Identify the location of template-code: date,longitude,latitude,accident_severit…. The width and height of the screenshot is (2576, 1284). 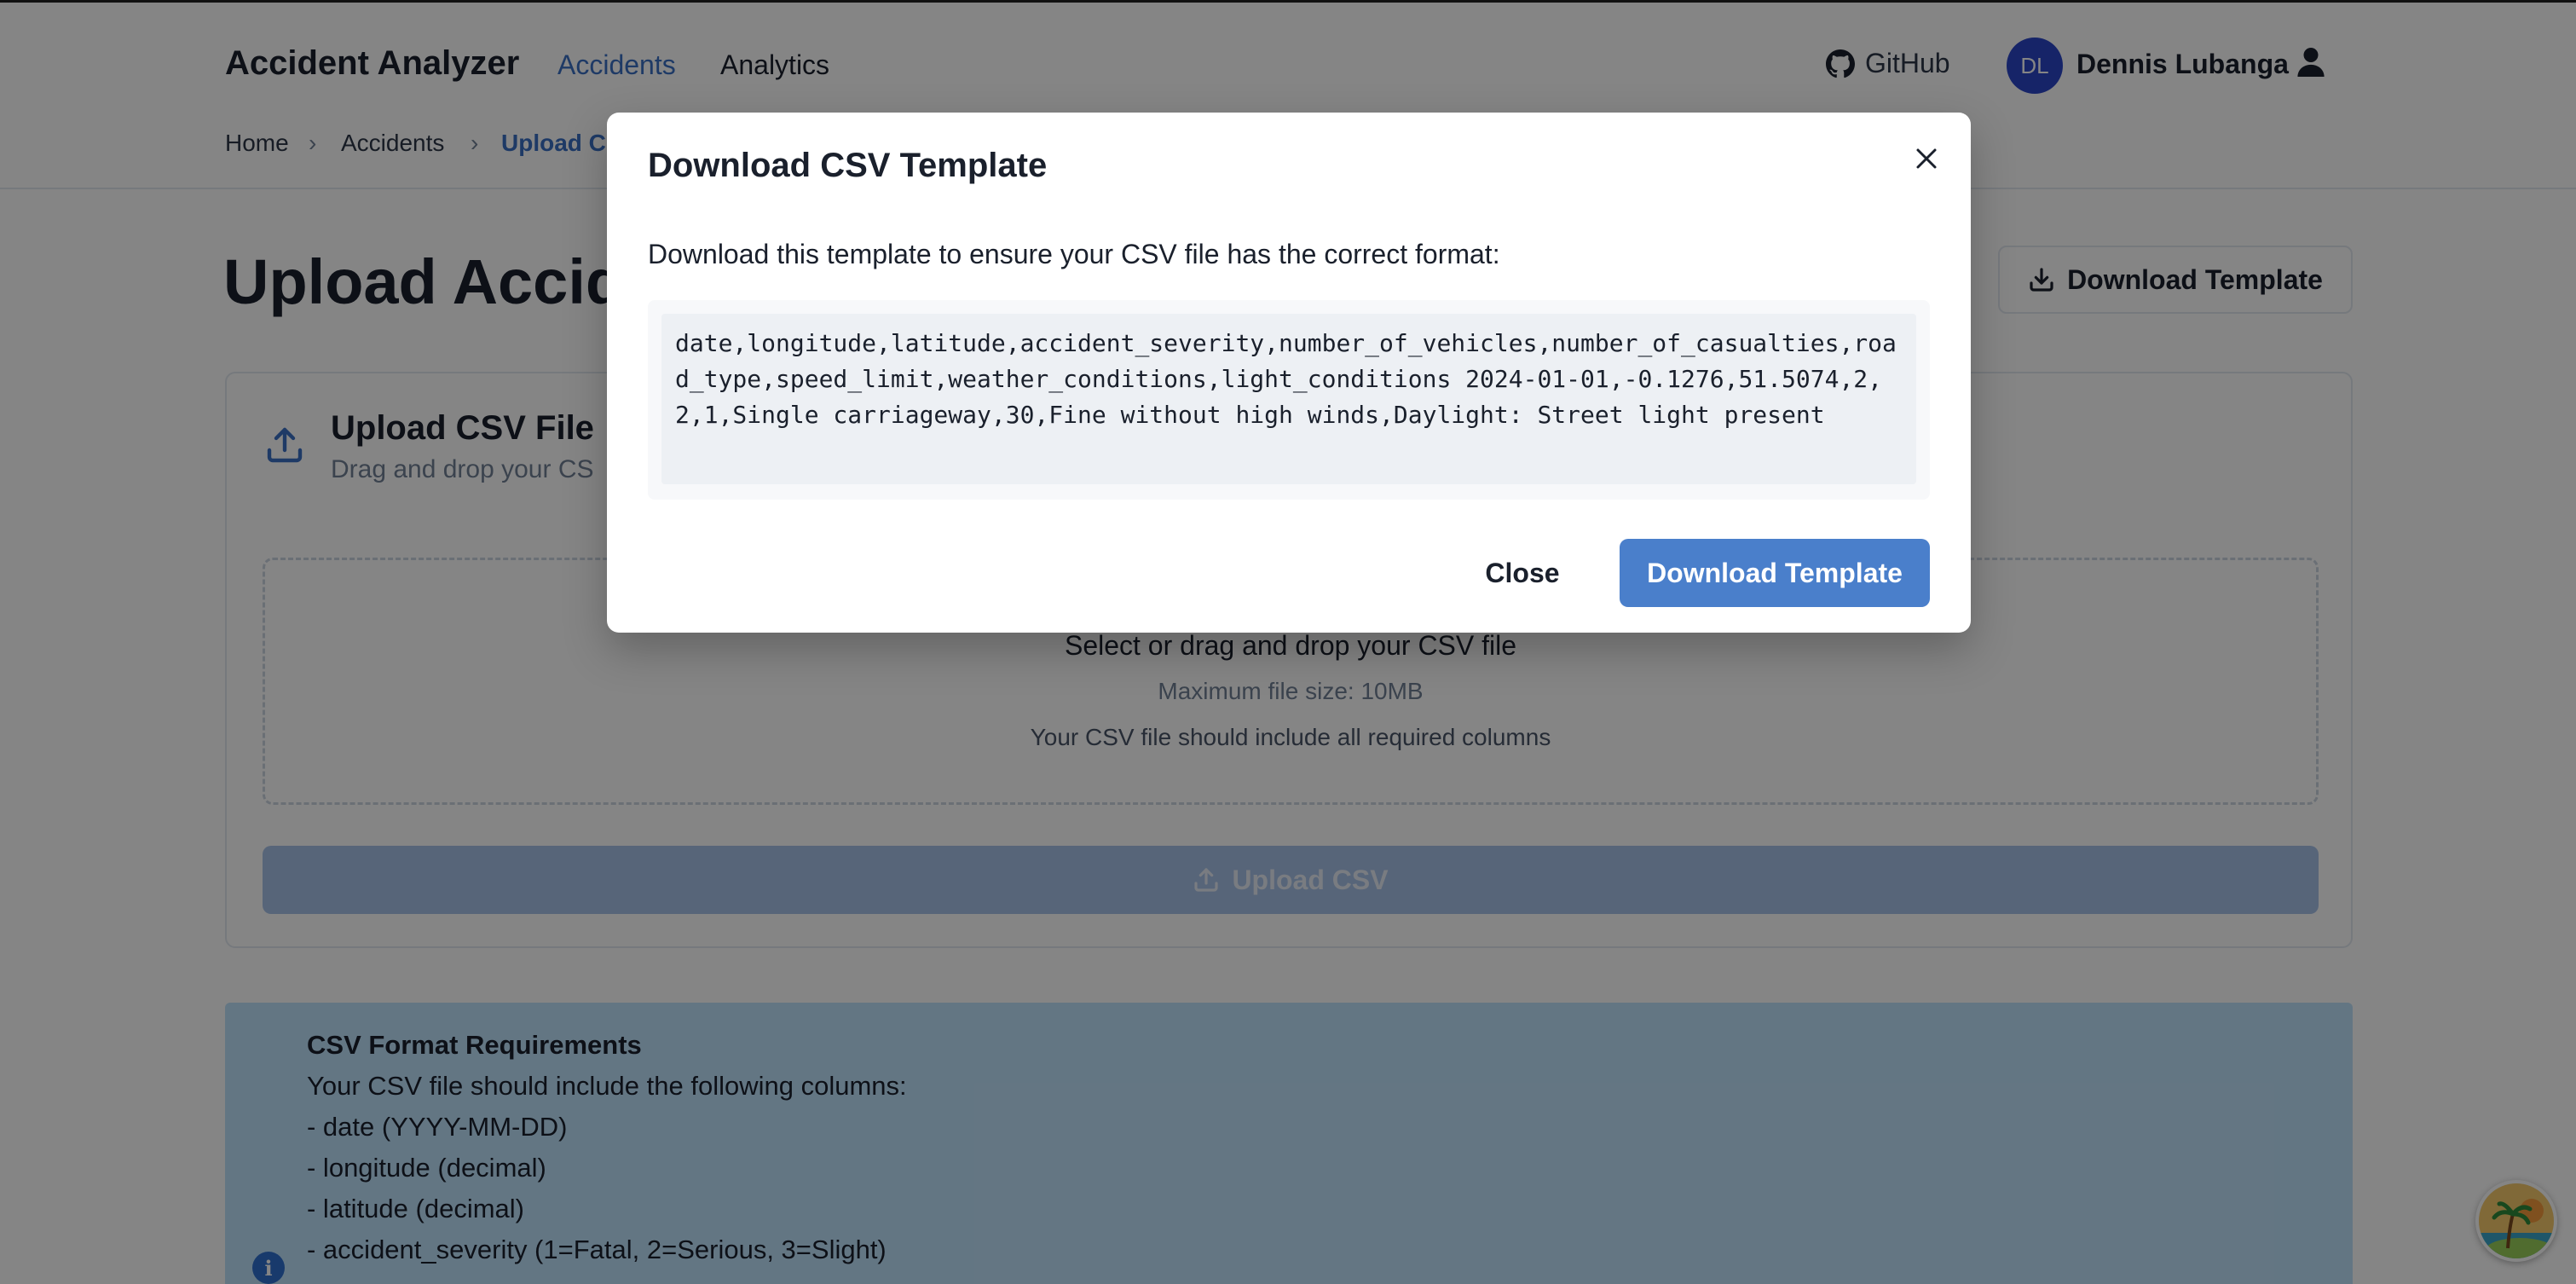
(1288, 399).